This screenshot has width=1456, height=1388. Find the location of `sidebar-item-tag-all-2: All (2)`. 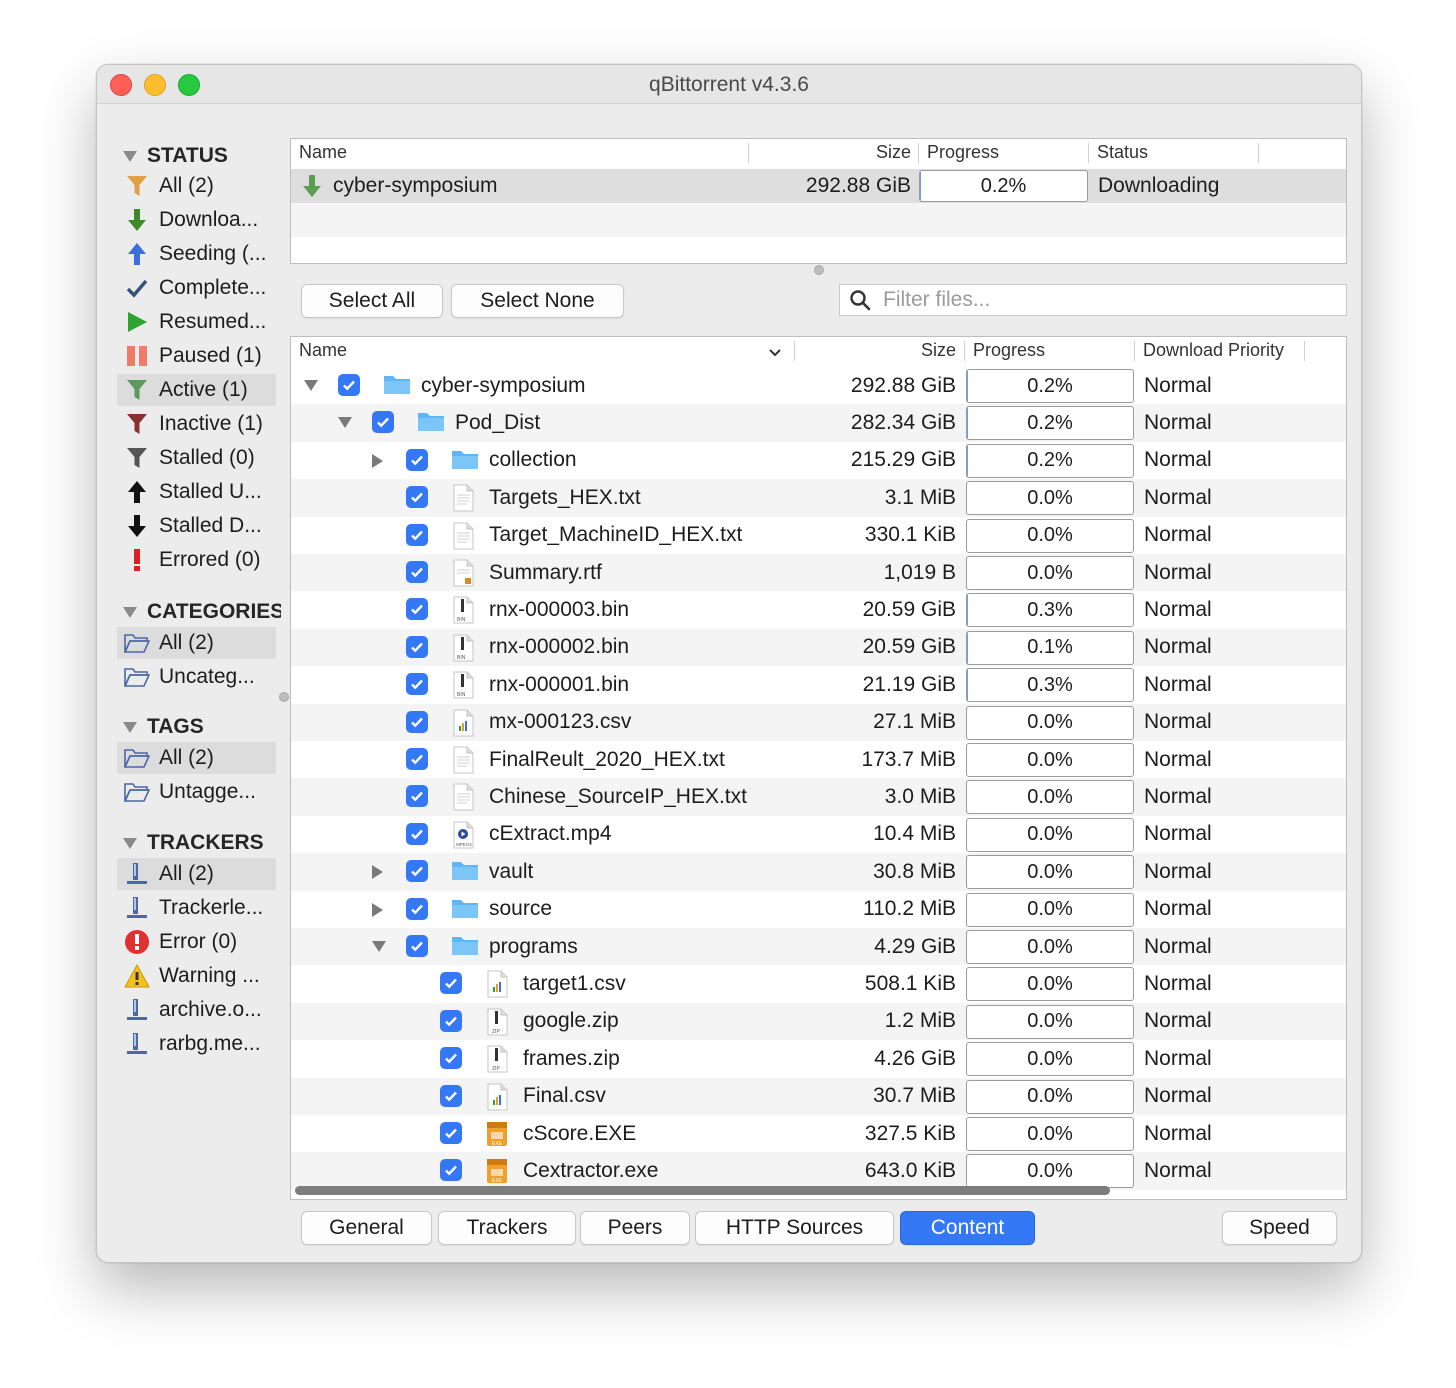

sidebar-item-tag-all-2: All (2) is located at coordinates (196, 758).